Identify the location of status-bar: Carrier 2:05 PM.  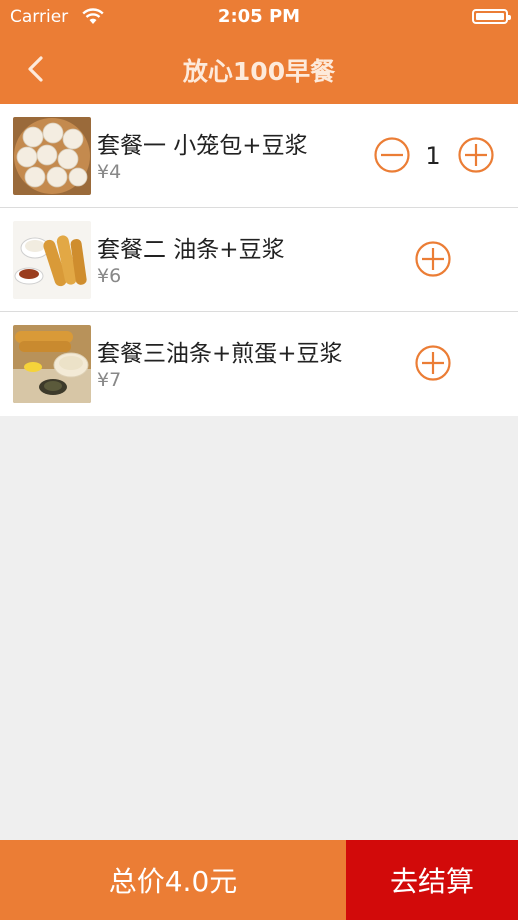
(259, 17).